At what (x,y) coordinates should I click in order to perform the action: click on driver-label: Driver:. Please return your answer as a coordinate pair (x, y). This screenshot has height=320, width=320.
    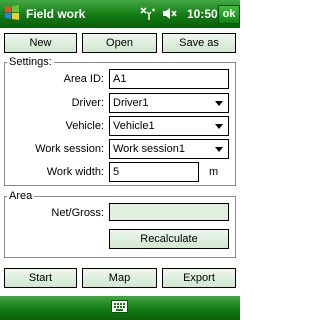
    Looking at the image, I should click on (87, 103).